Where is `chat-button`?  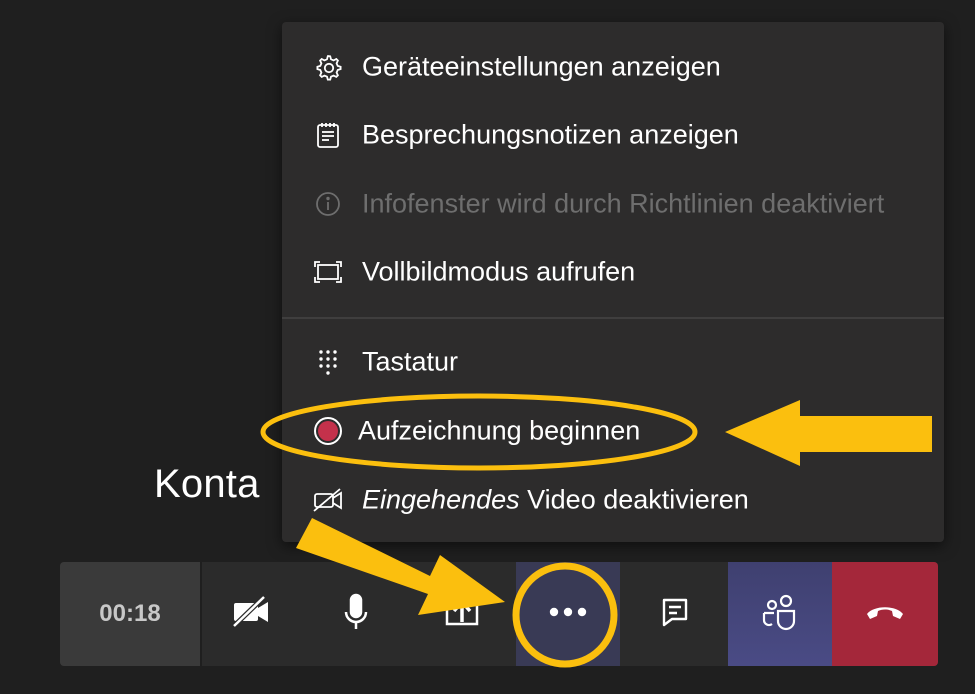 chat-button is located at coordinates (675, 614).